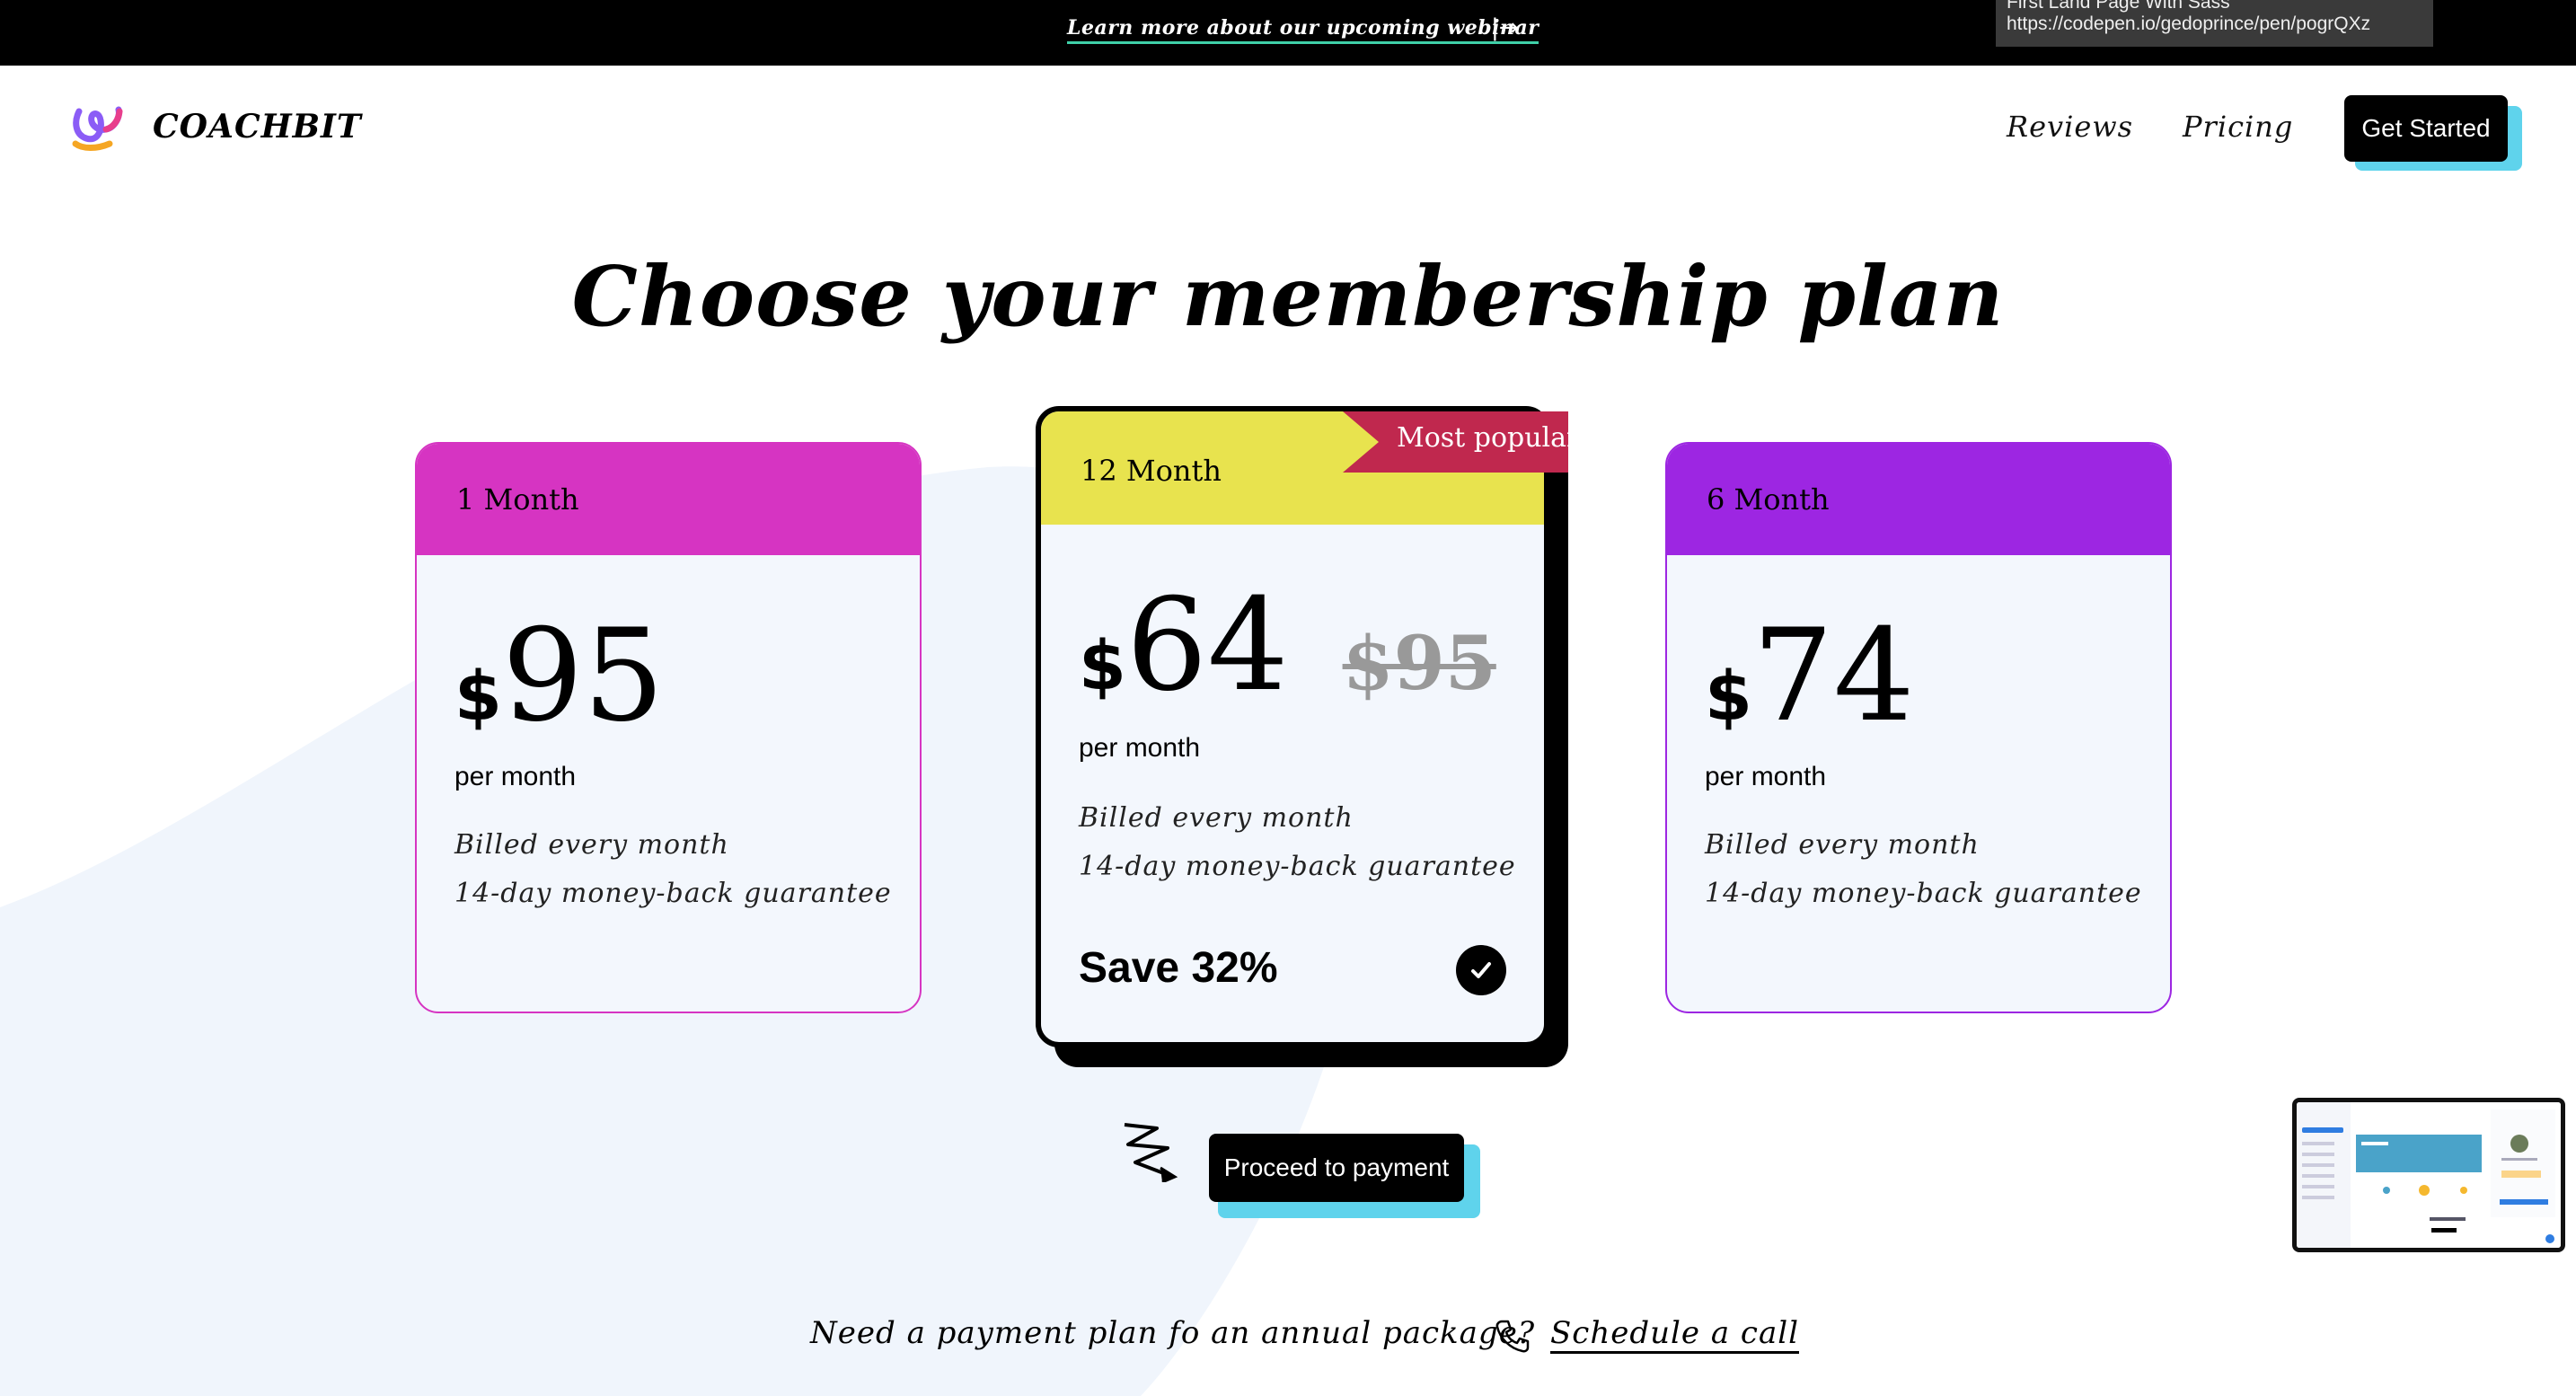 This screenshot has width=2576, height=1396. What do you see at coordinates (1336, 1168) in the screenshot?
I see `proceed-to-payment-button: Proceed to payment` at bounding box center [1336, 1168].